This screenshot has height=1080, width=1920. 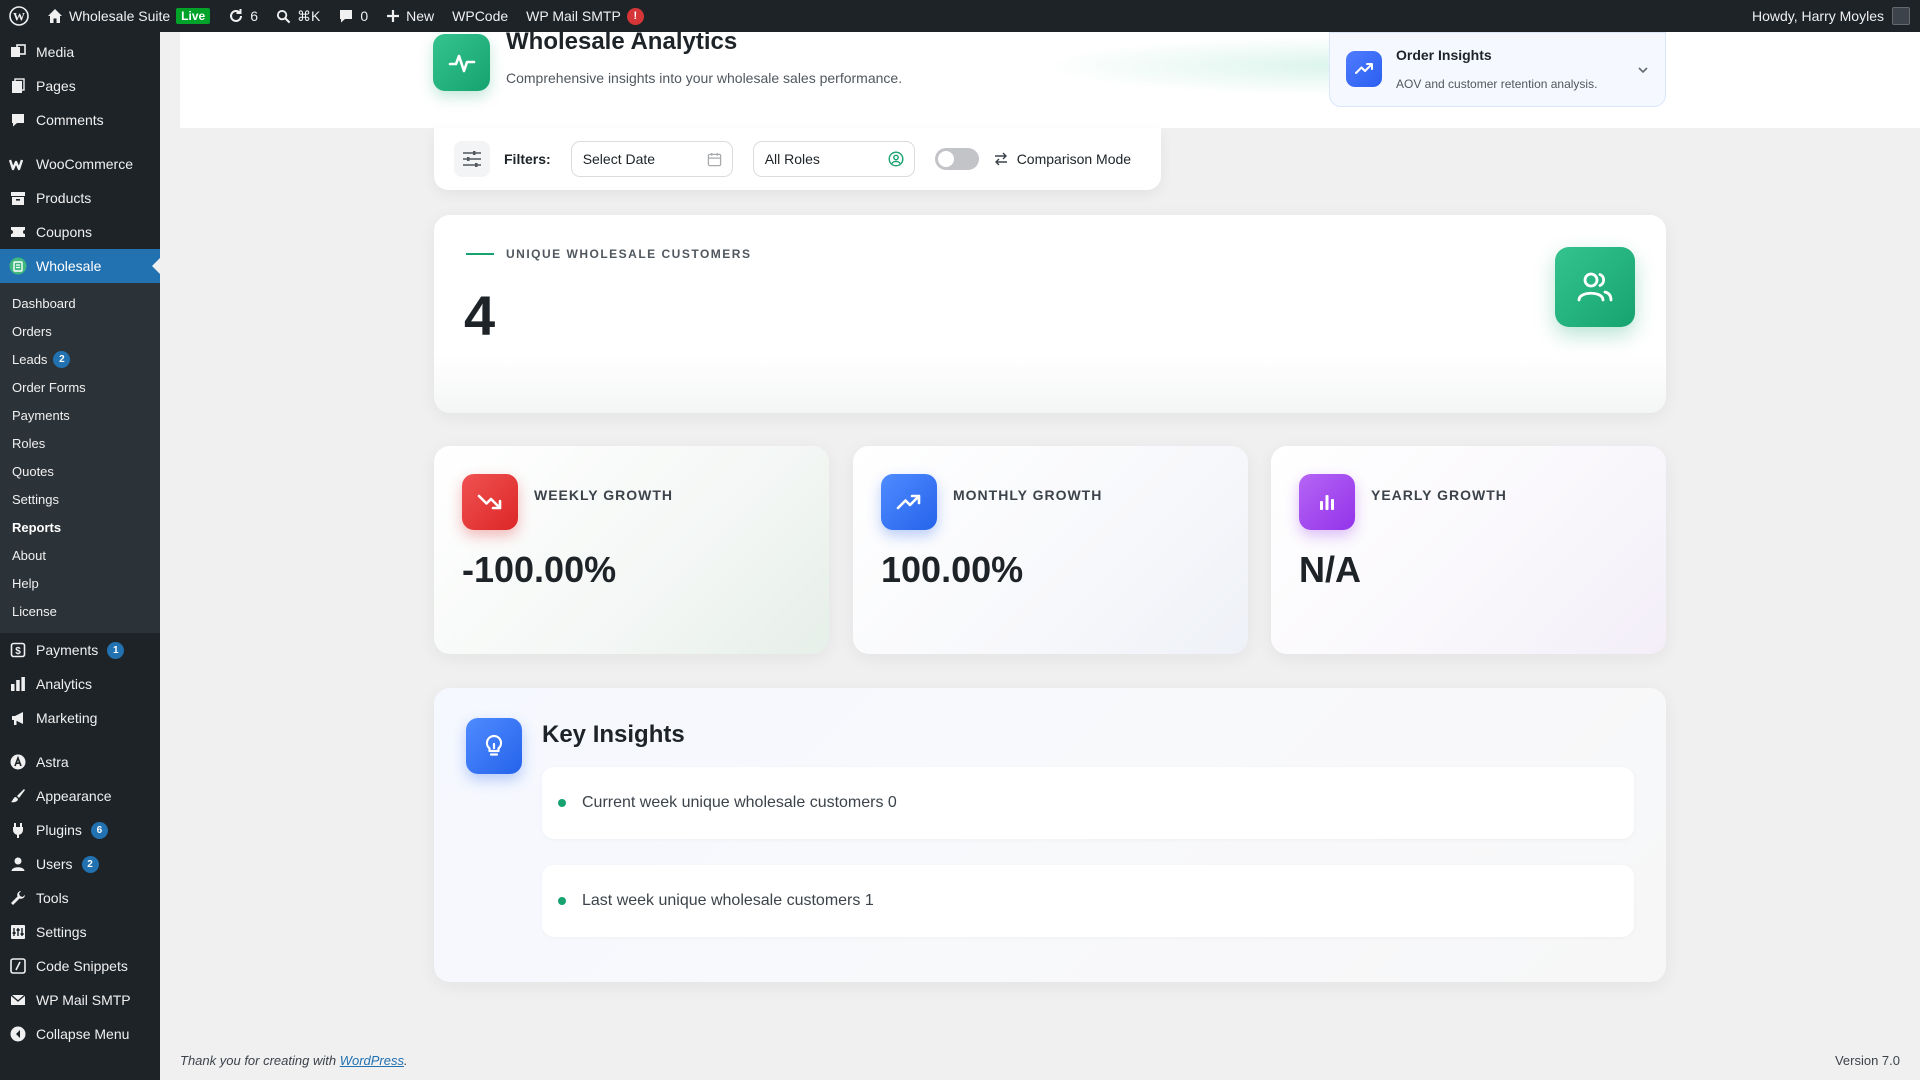 What do you see at coordinates (461, 62) in the screenshot?
I see `activity-icon` at bounding box center [461, 62].